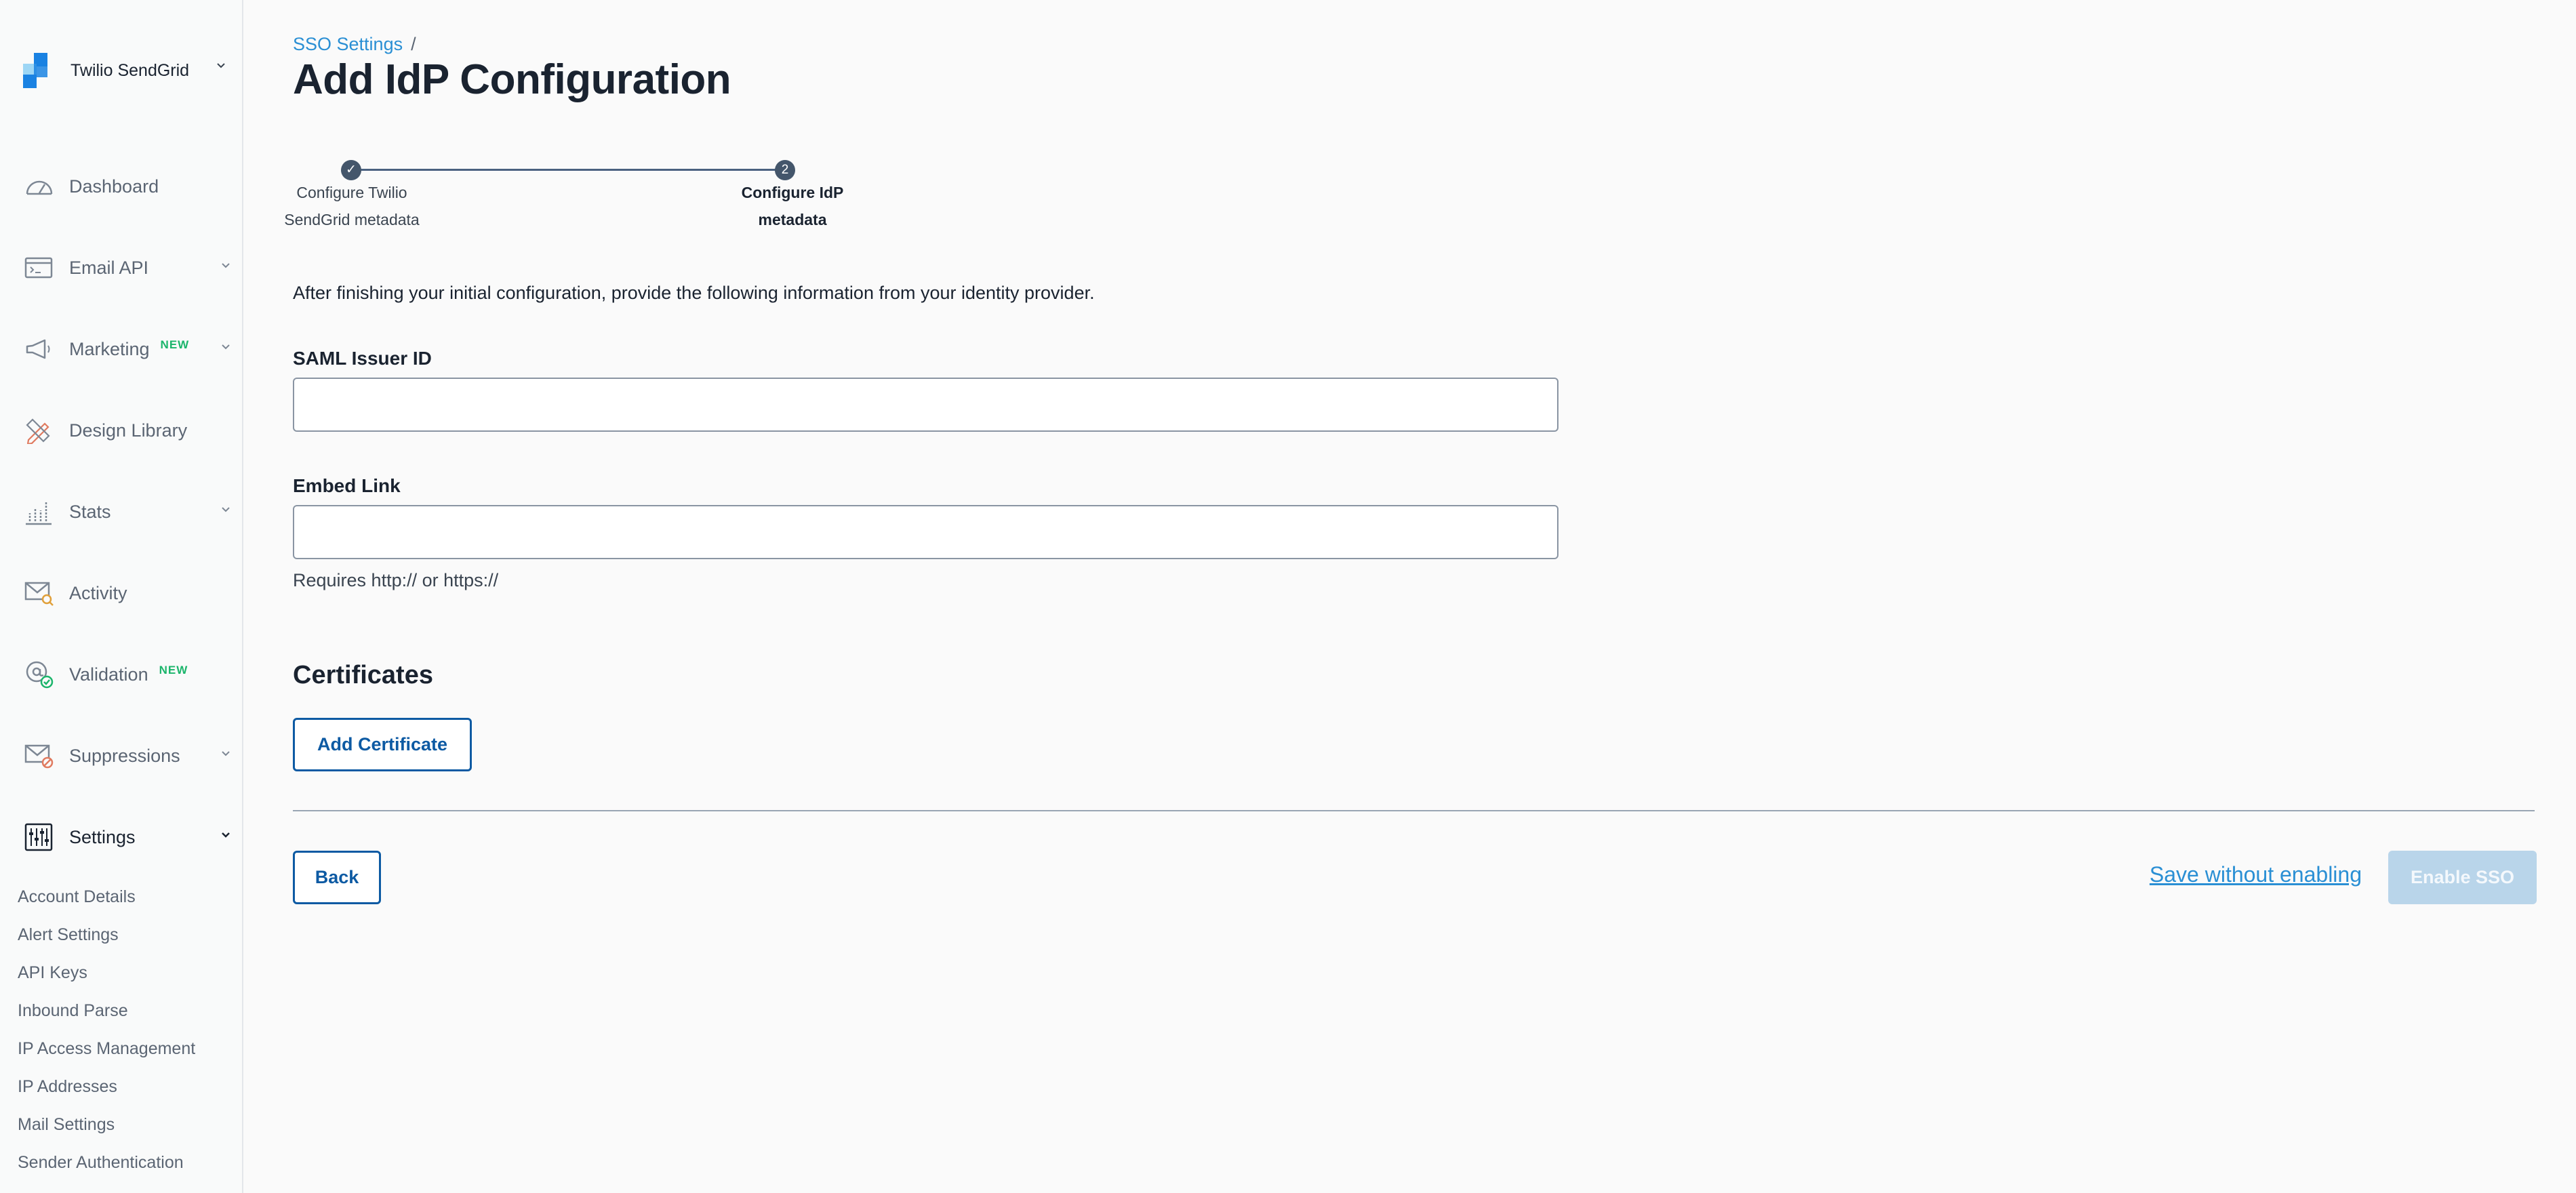  I want to click on certificates-heading: Certificates, so click(363, 675).